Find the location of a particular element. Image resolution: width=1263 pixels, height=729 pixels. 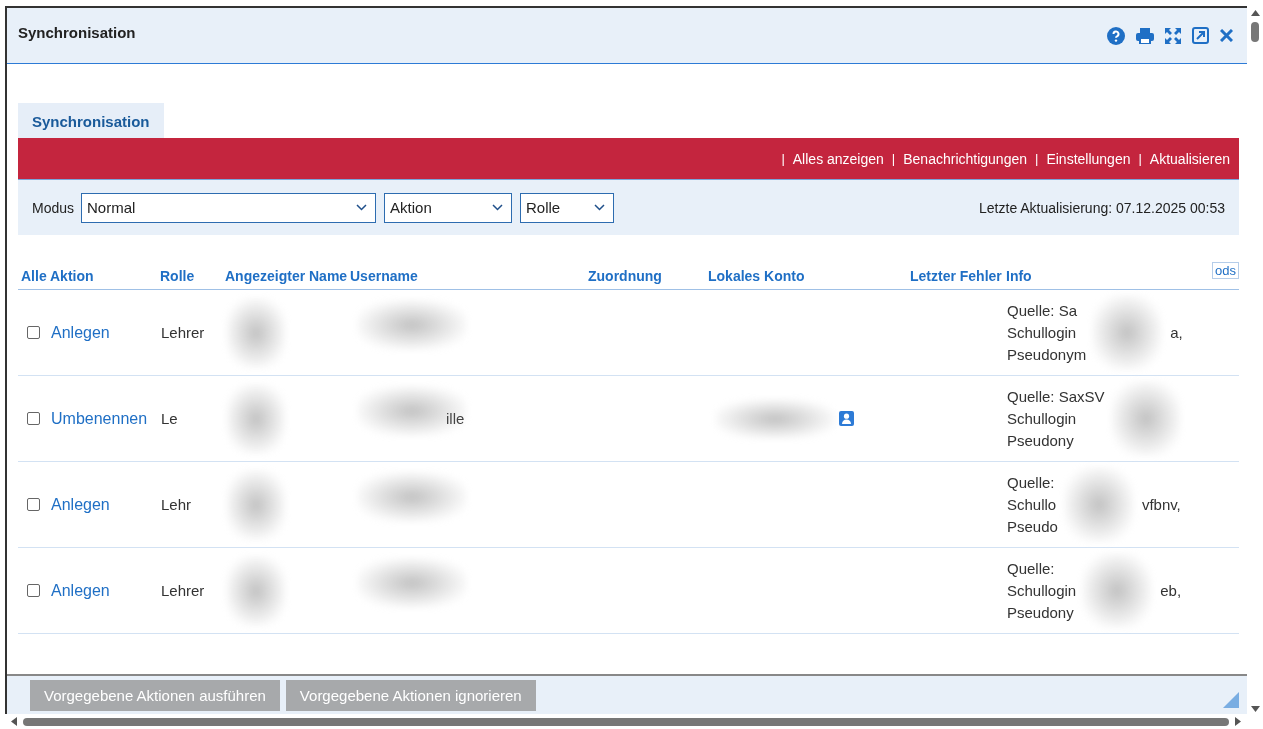

table-cell: Le is located at coordinates (169, 418).